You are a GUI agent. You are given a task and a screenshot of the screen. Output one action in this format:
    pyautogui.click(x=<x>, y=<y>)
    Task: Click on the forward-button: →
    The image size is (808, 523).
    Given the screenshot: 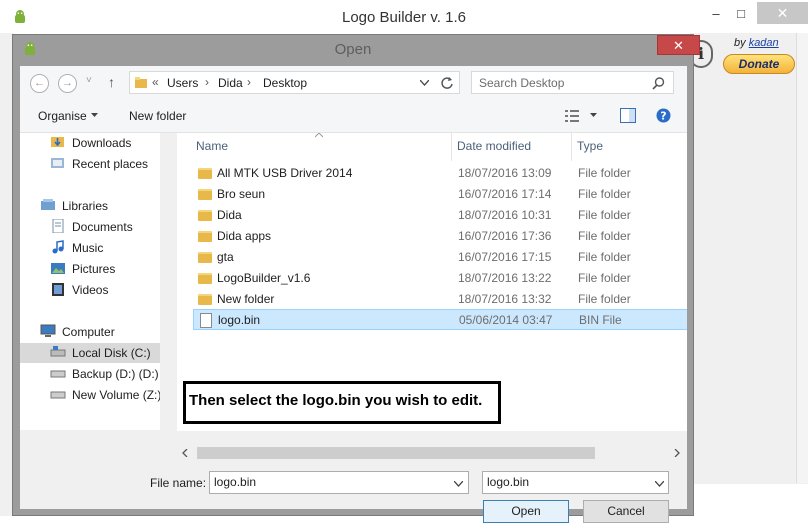 What is the action you would take?
    pyautogui.click(x=67, y=83)
    